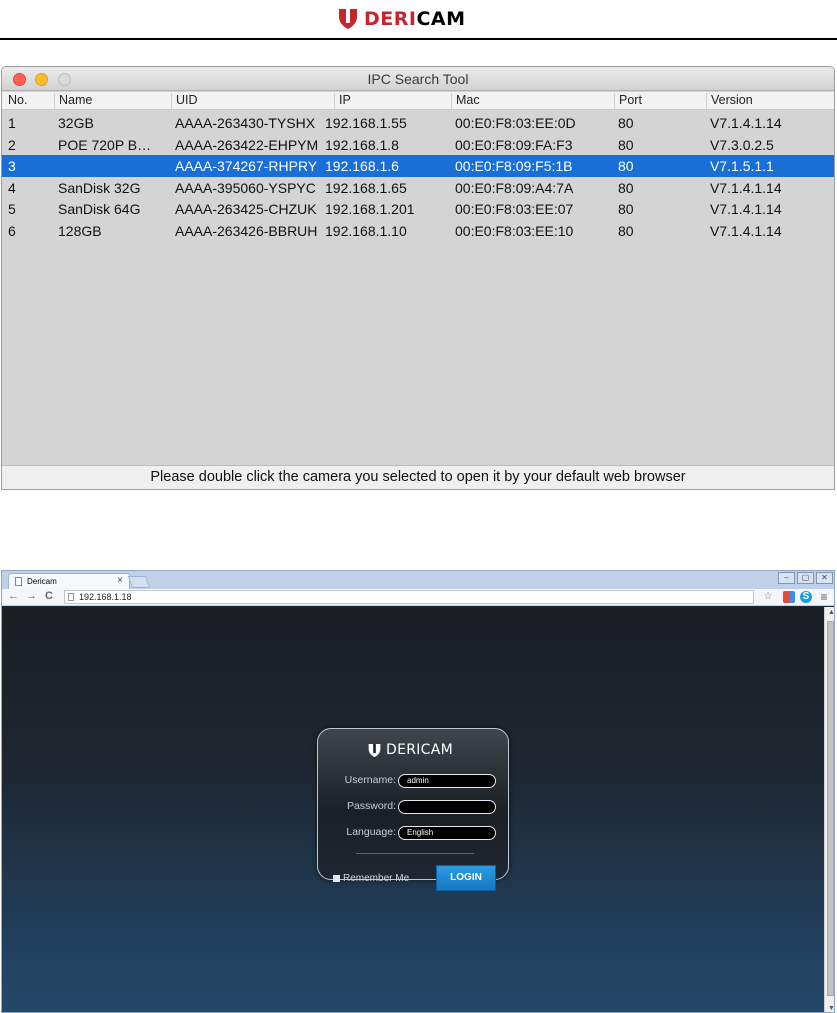  Describe the element at coordinates (465, 101) in the screenshot. I see `column-header-mac: Mac` at that location.